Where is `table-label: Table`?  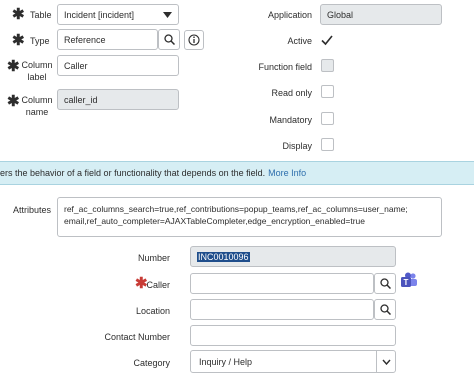
table-label: Table is located at coordinates (41, 15).